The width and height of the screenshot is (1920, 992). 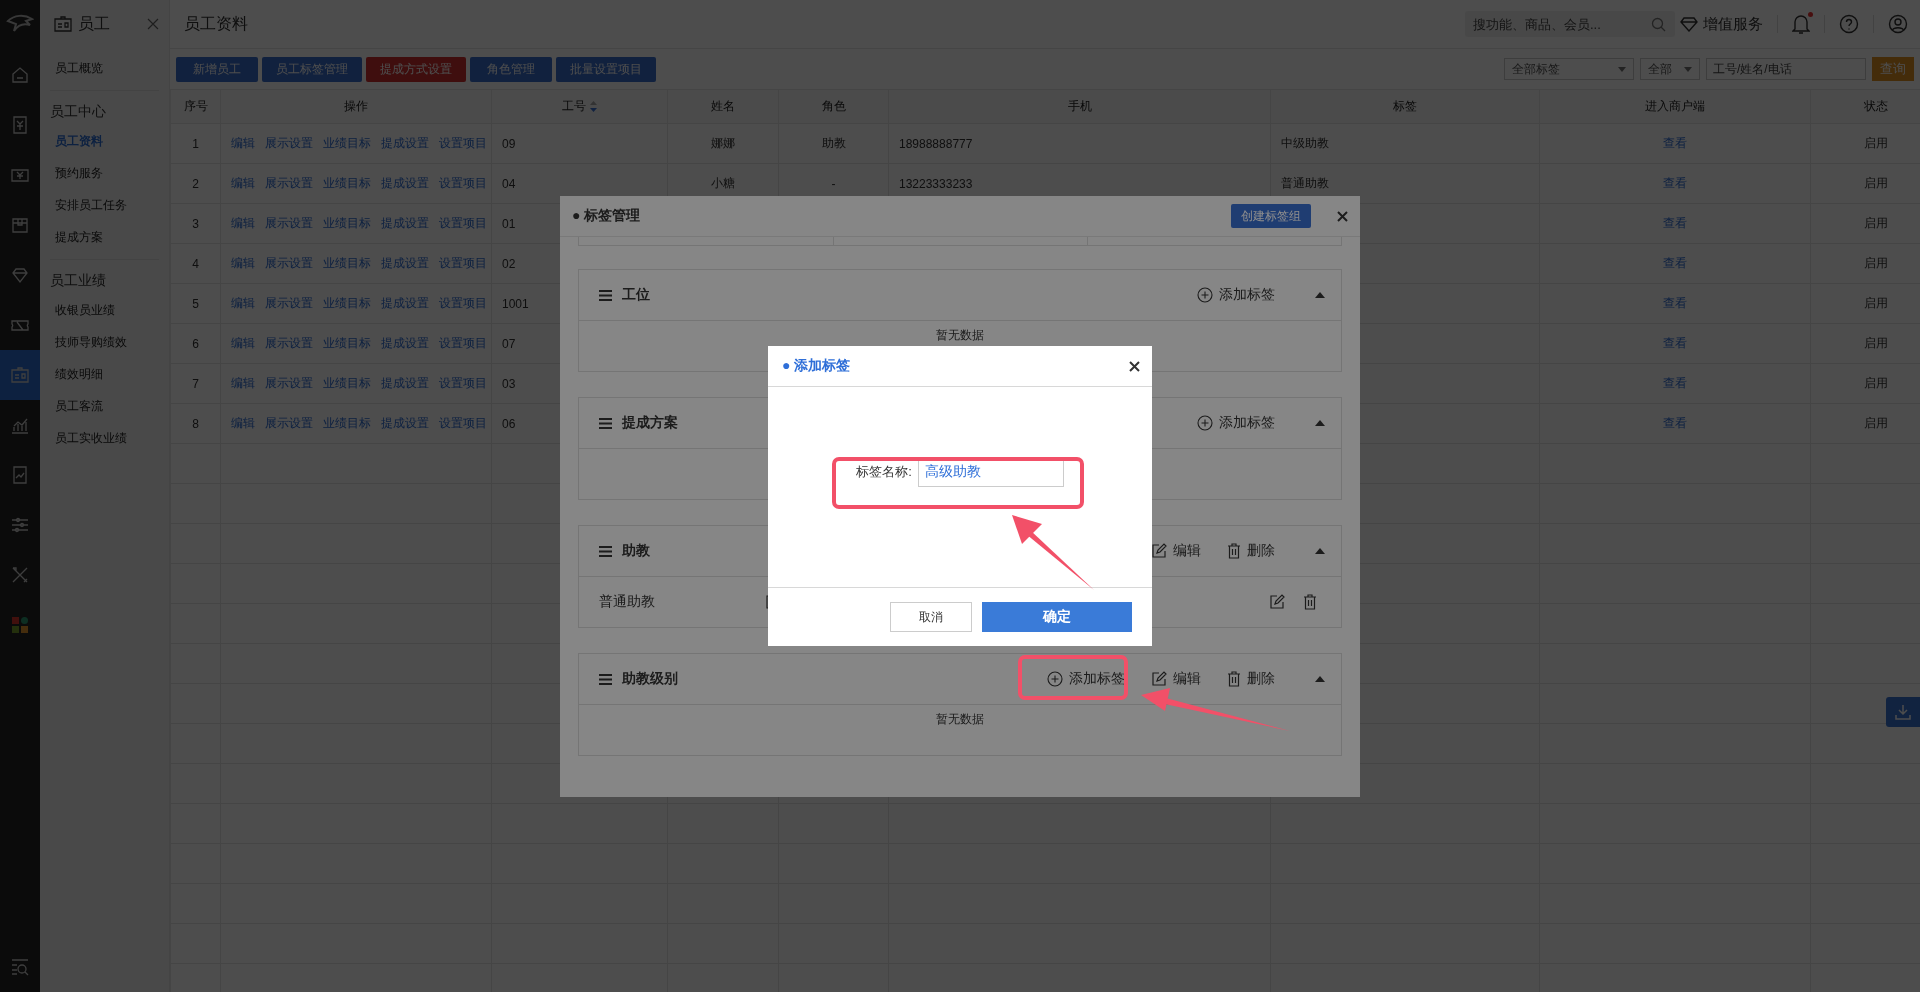 I want to click on sidebar-item: 提成方案, so click(x=104, y=237).